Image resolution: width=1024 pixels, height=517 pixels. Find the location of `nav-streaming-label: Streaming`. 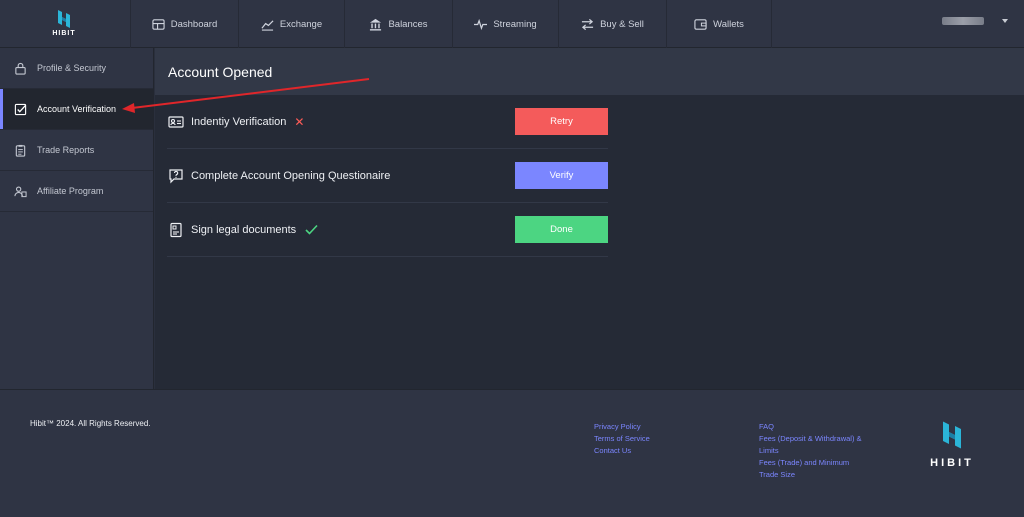

nav-streaming-label: Streaming is located at coordinates (515, 24).